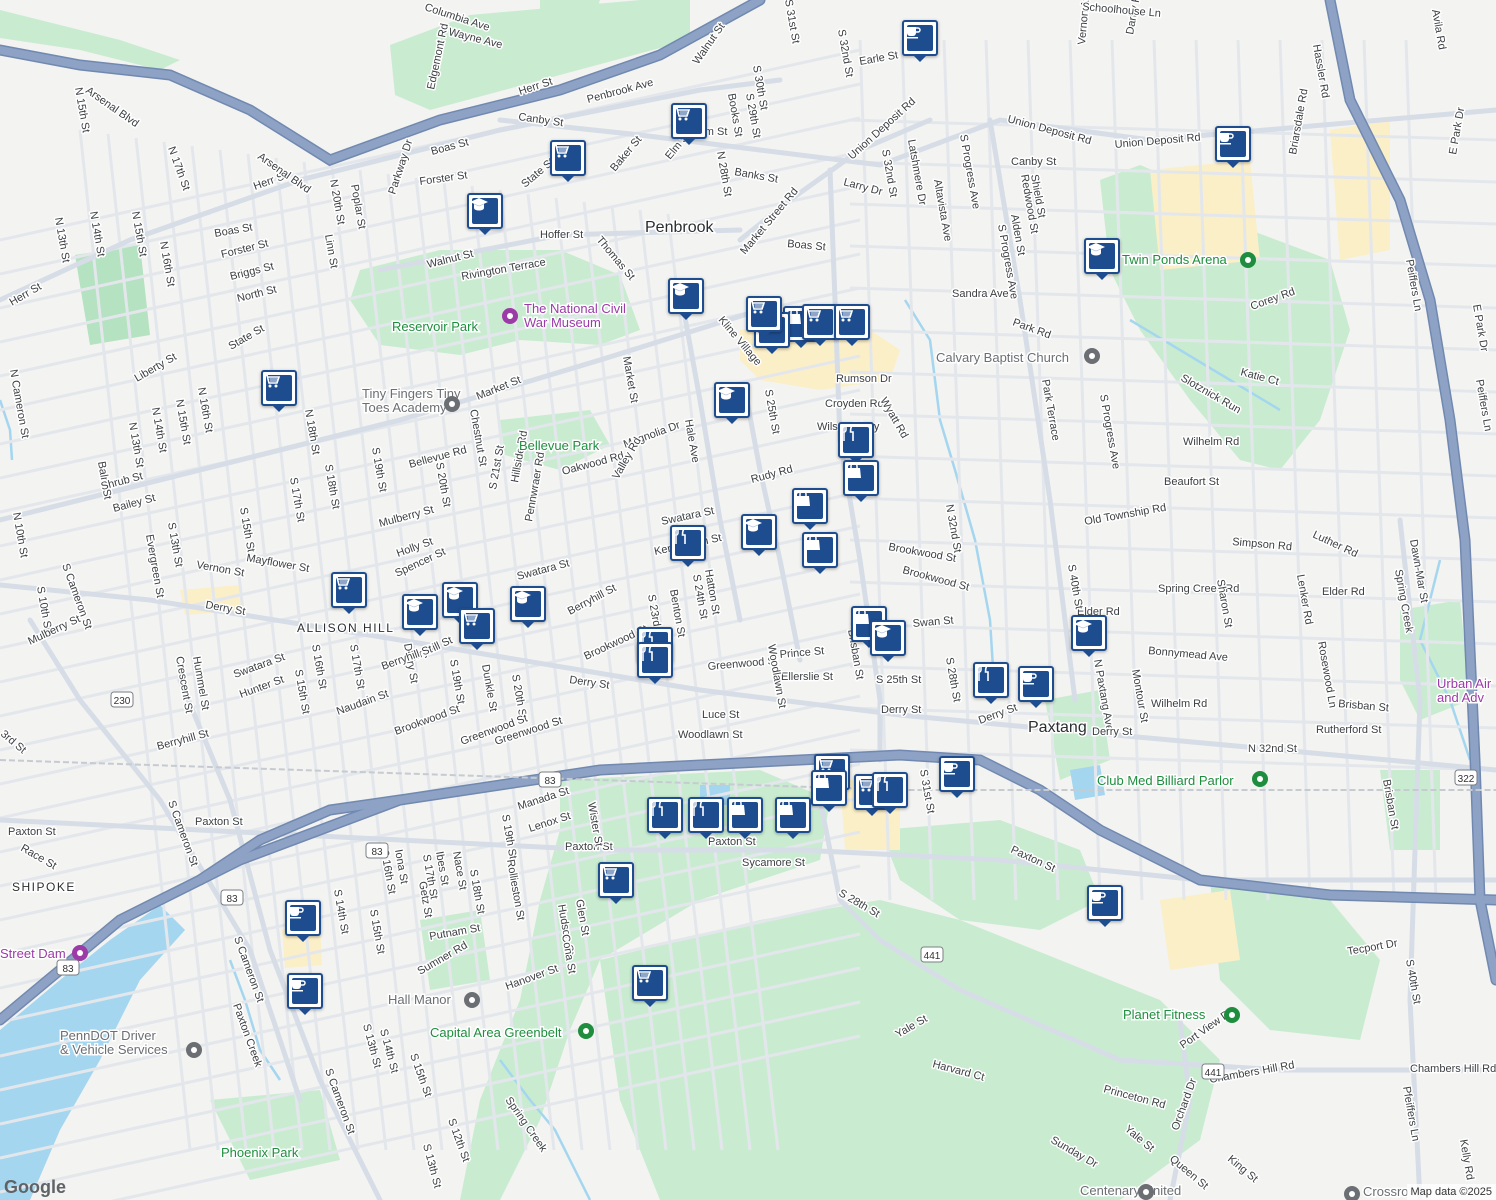 The image size is (1496, 1200). What do you see at coordinates (772, 474) in the screenshot?
I see `street-label: Rudy Rd` at bounding box center [772, 474].